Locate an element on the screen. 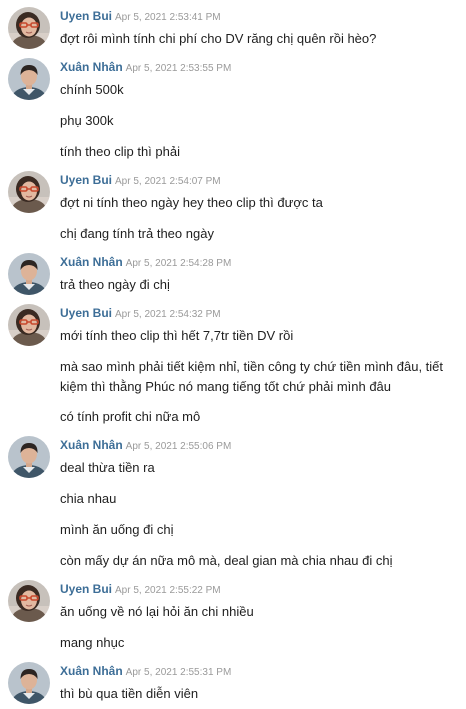  message-timestamp: Apr 5, 2021 2:54:32 PM is located at coordinates (168, 314).